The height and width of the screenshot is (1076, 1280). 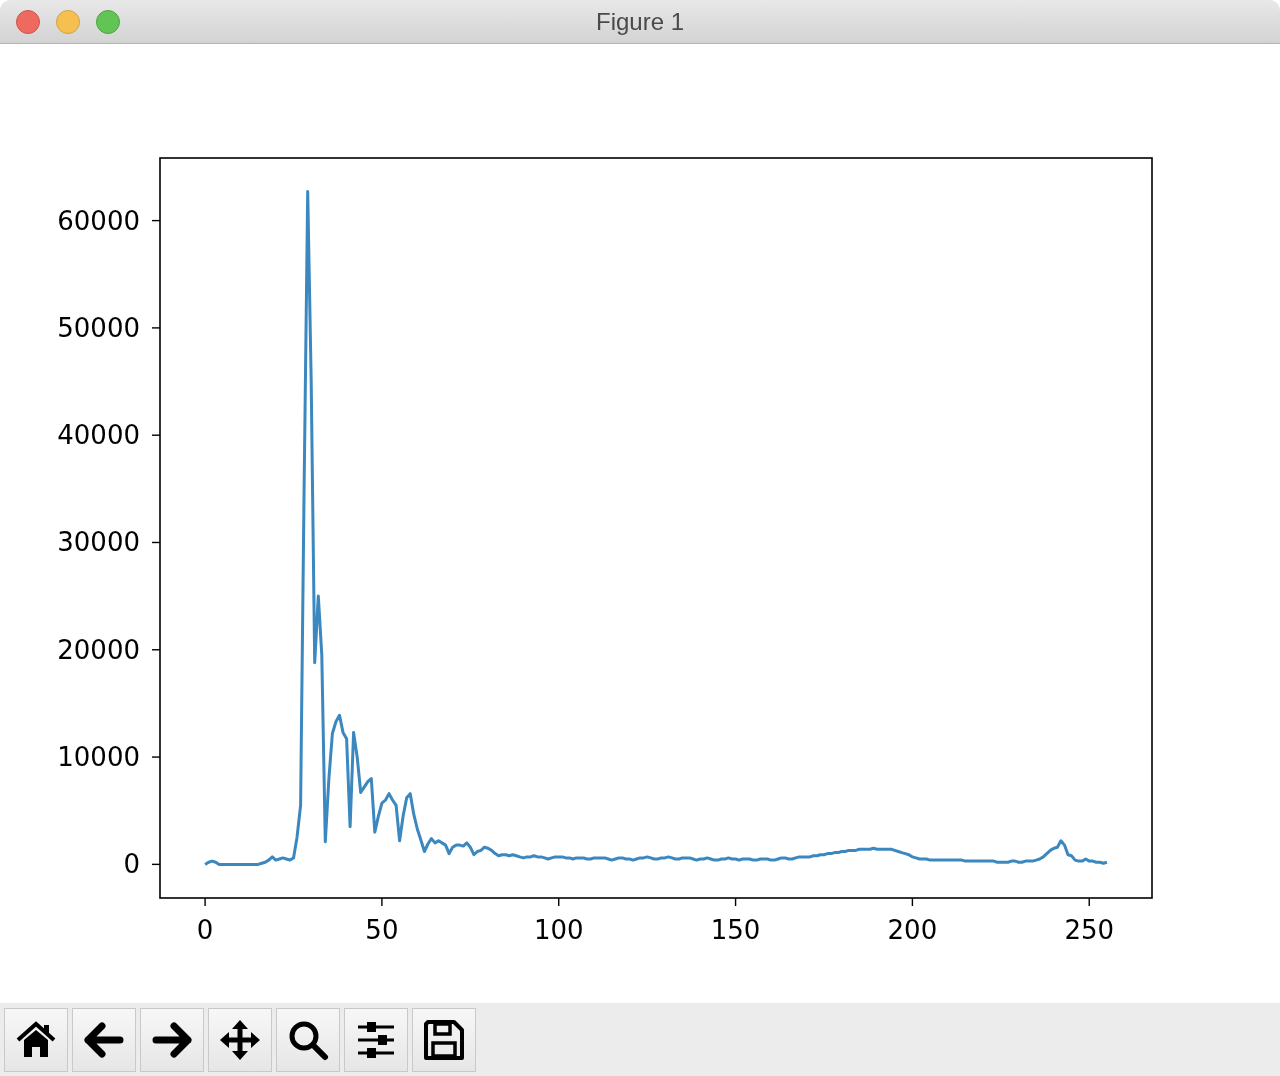 I want to click on y-tick-label: 0, so click(x=131, y=864).